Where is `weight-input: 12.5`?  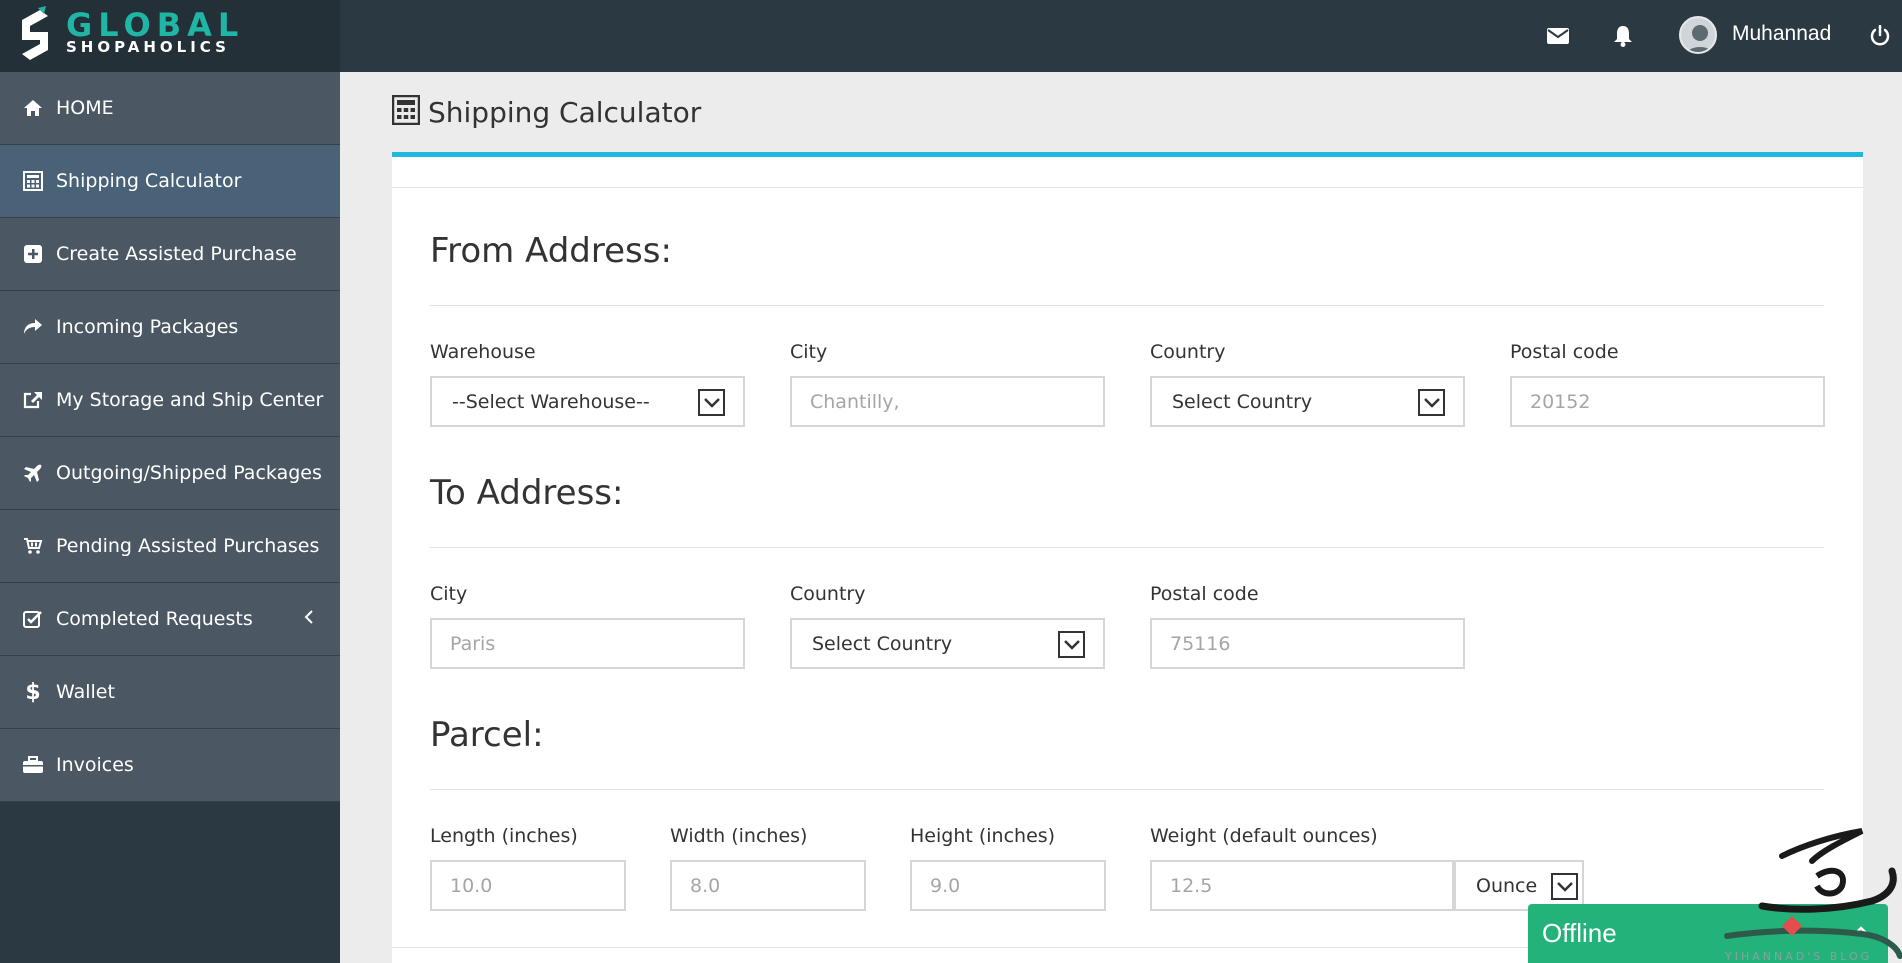
weight-input: 12.5 is located at coordinates (1302, 885).